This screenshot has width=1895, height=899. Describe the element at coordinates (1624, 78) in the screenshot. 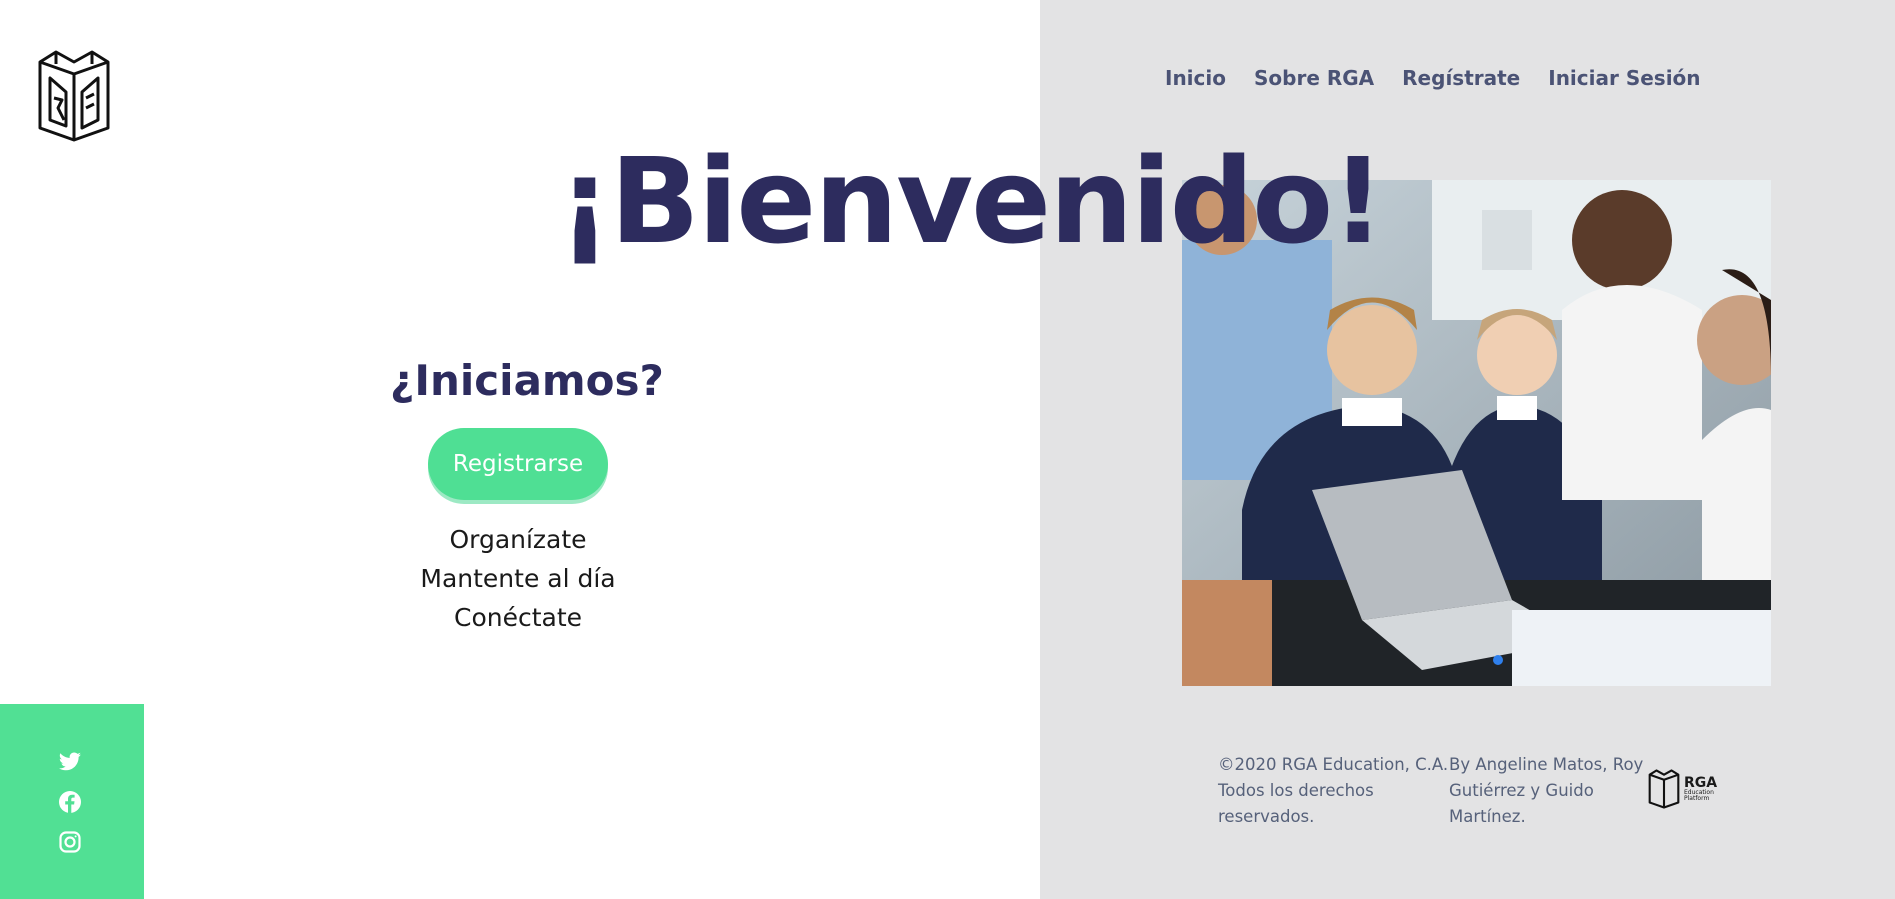

I see `nav-iniciar-sesion: Iniciar Sesión` at that location.